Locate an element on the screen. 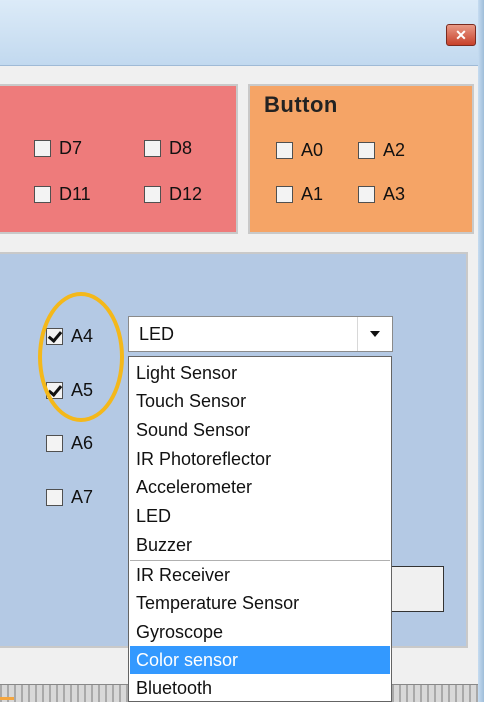  checkbox-d12: D12 is located at coordinates (173, 194).